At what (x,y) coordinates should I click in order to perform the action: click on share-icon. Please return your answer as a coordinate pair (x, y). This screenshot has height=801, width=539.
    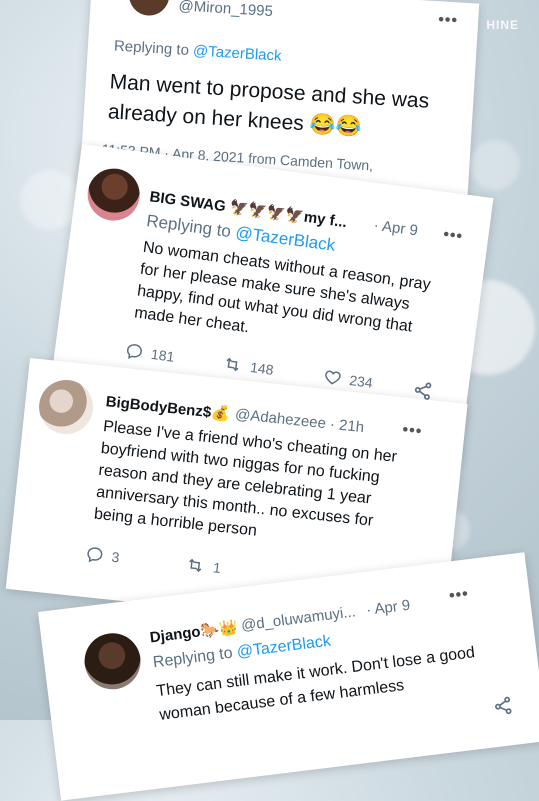
    Looking at the image, I should click on (503, 705).